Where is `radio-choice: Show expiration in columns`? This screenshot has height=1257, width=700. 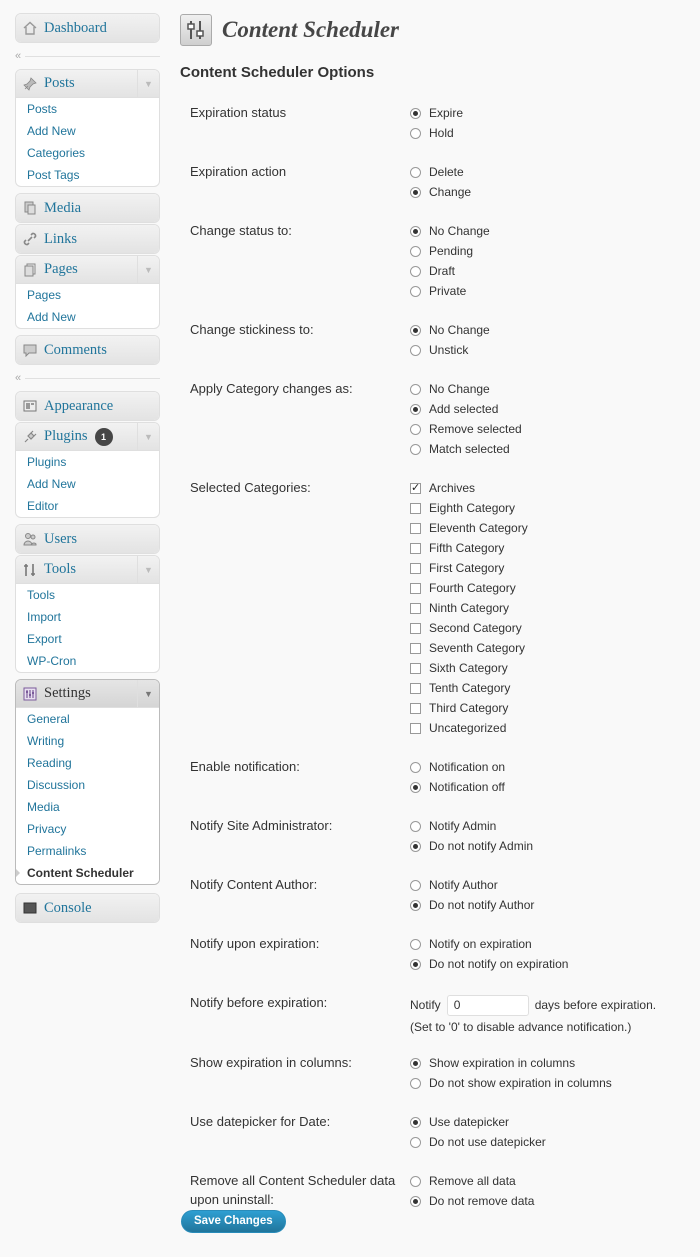
radio-choice: Show expiration in columns is located at coordinates (550, 1063).